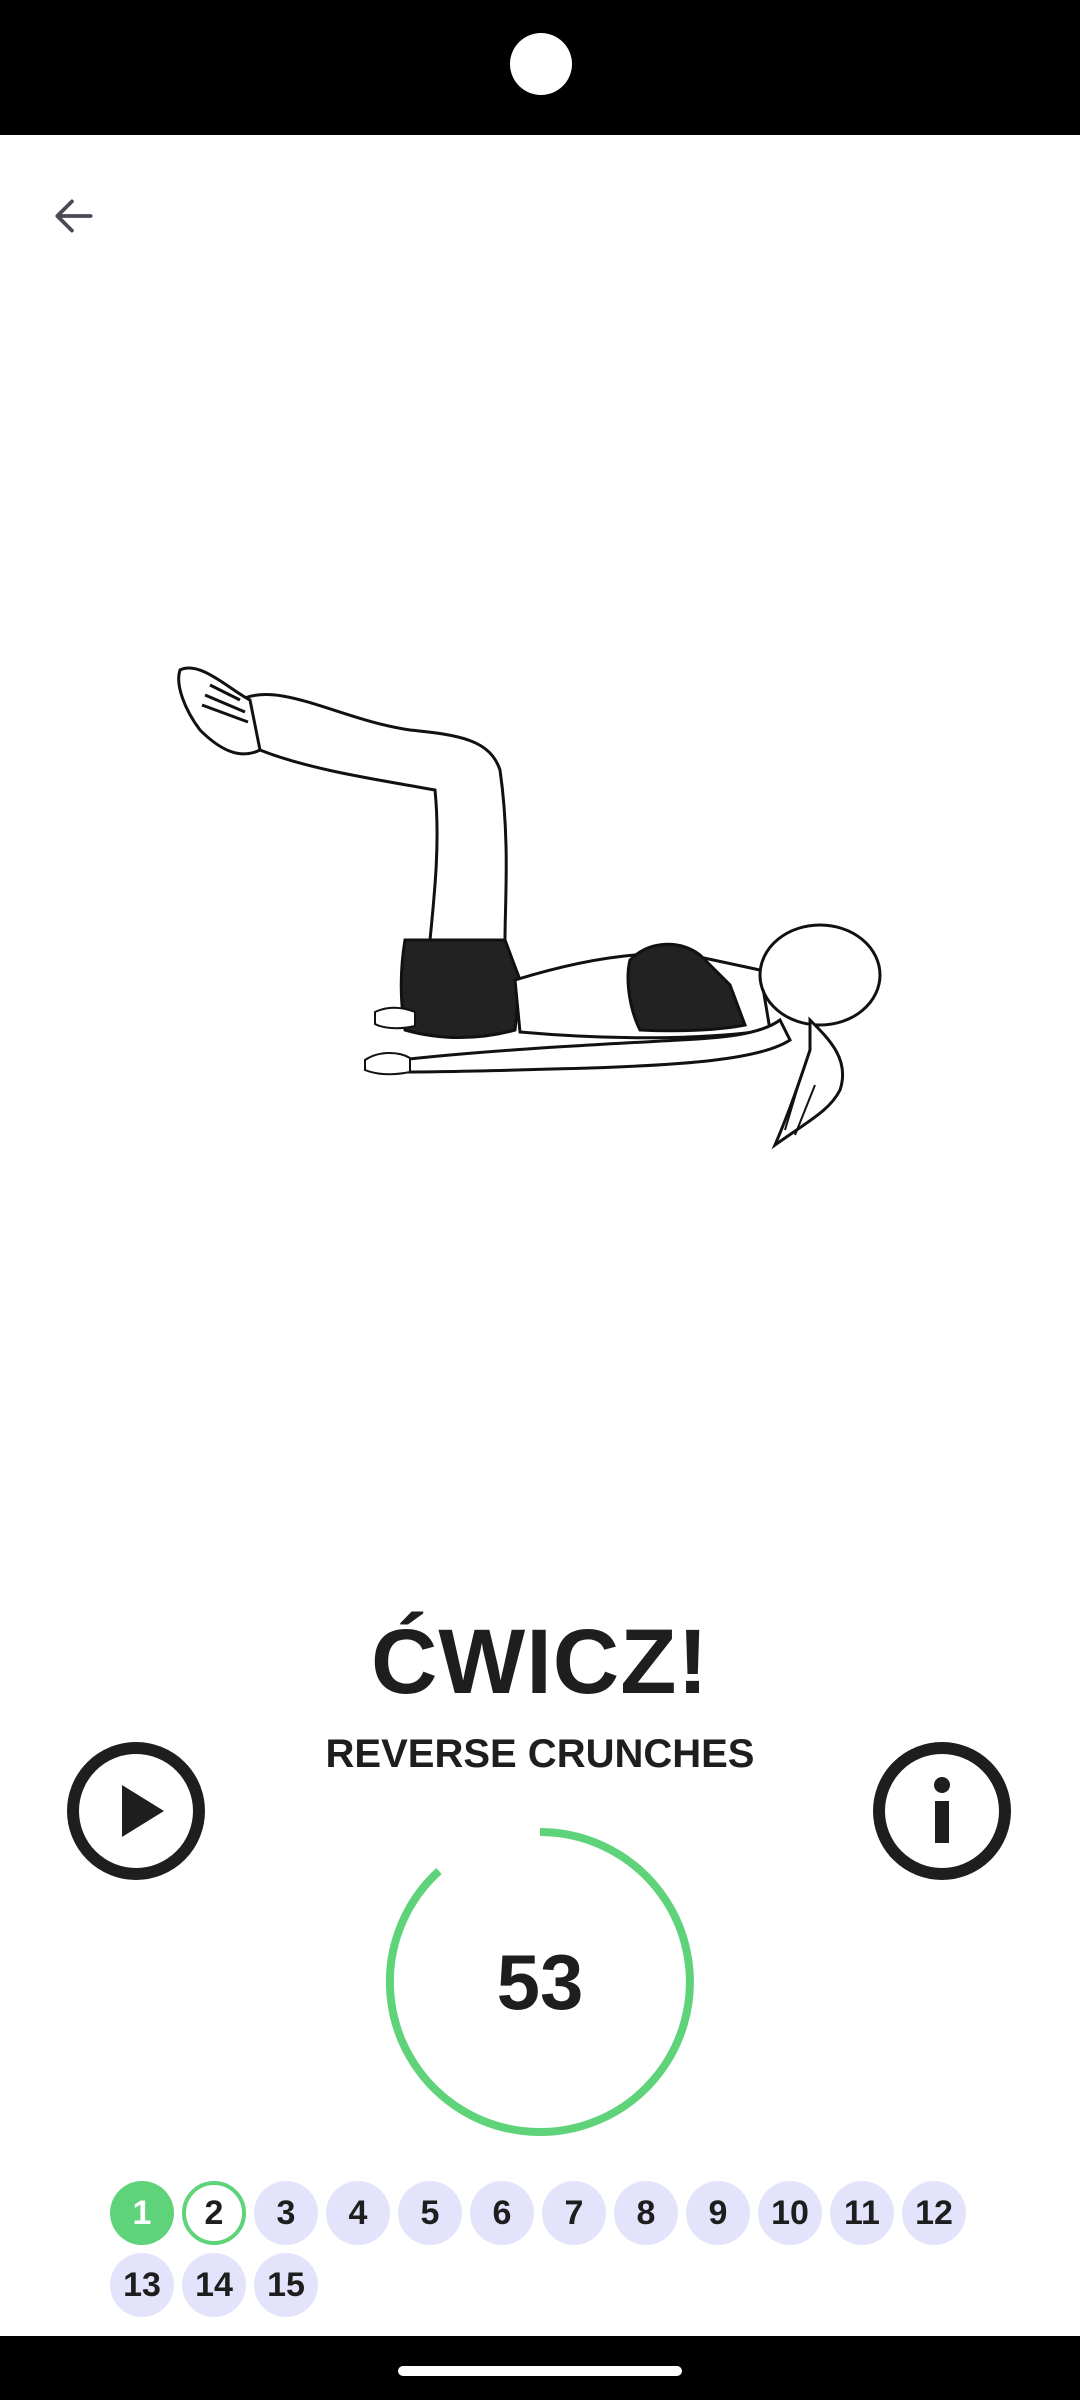 The height and width of the screenshot is (2400, 1080). Describe the element at coordinates (373, 817) in the screenshot. I see `leg-shape` at that location.